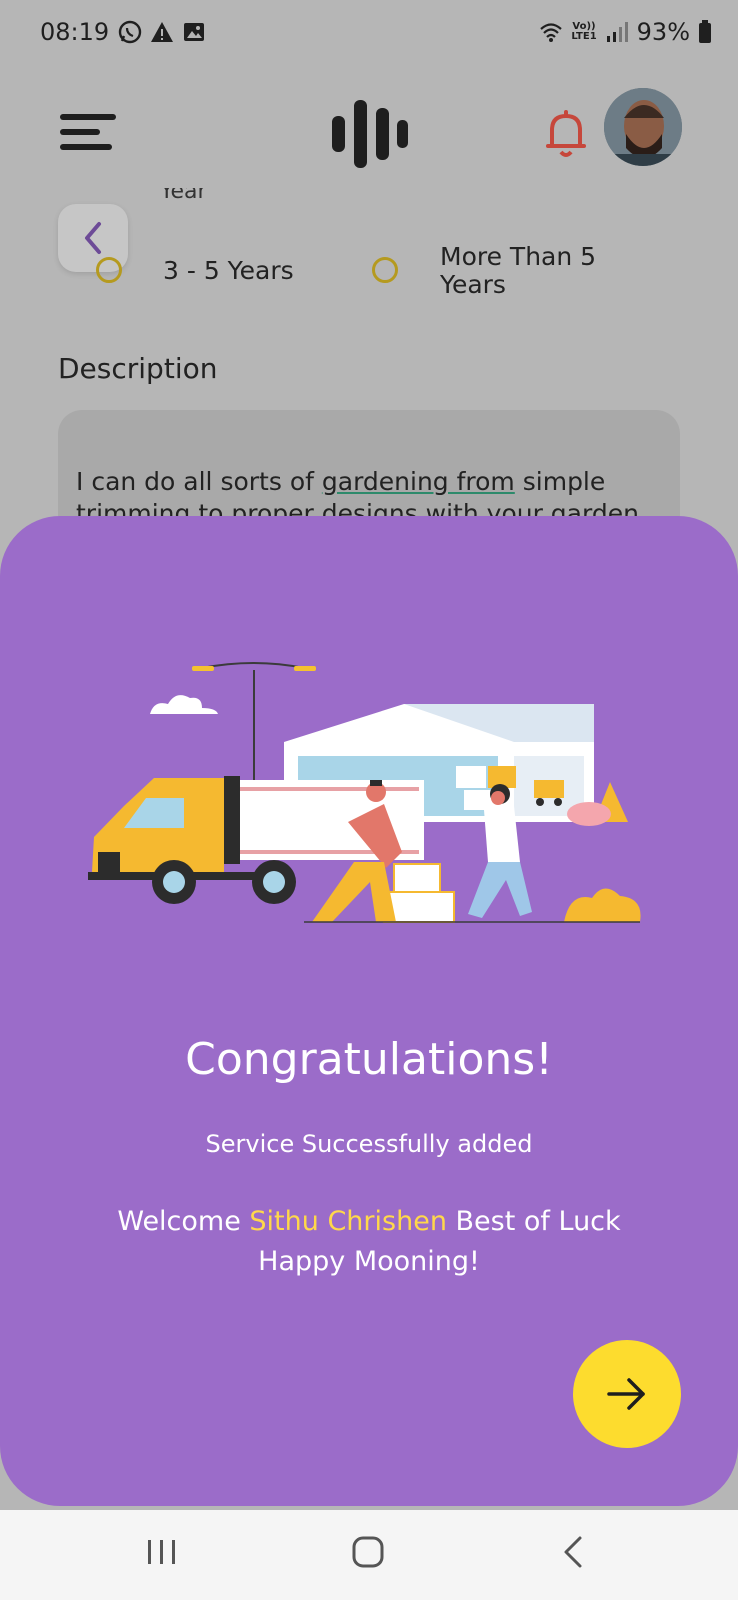  Describe the element at coordinates (584, 31) in the screenshot. I see `lte-indicator: Vo)) LTE1` at that location.